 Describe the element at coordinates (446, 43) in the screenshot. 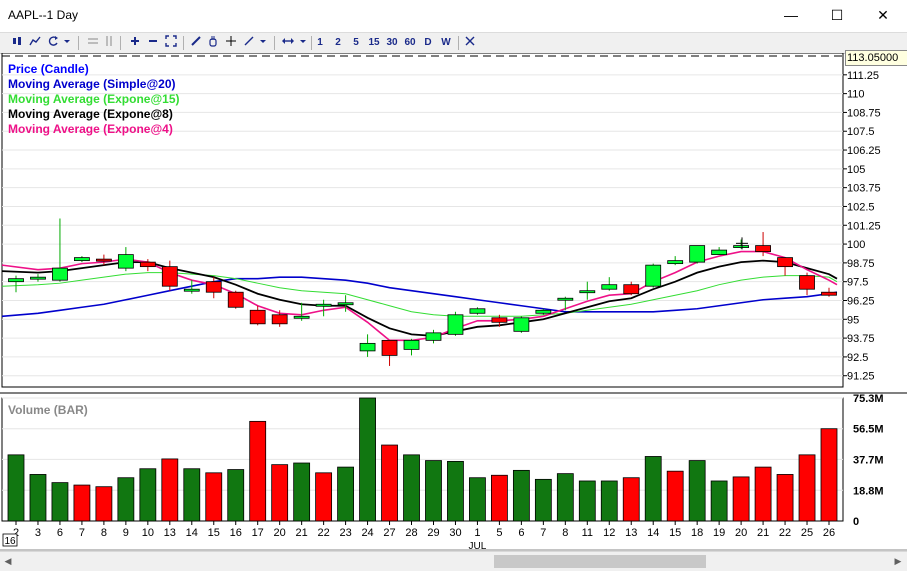

I see `period-week-button: W` at that location.